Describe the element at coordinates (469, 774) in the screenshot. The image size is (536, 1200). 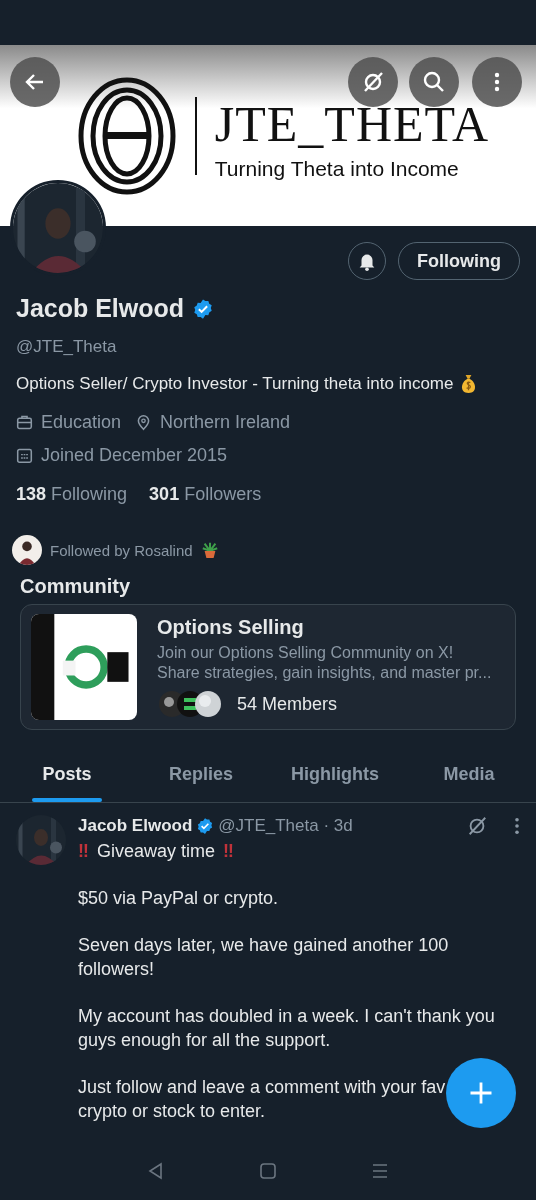
I see `profile-tab: Media` at that location.